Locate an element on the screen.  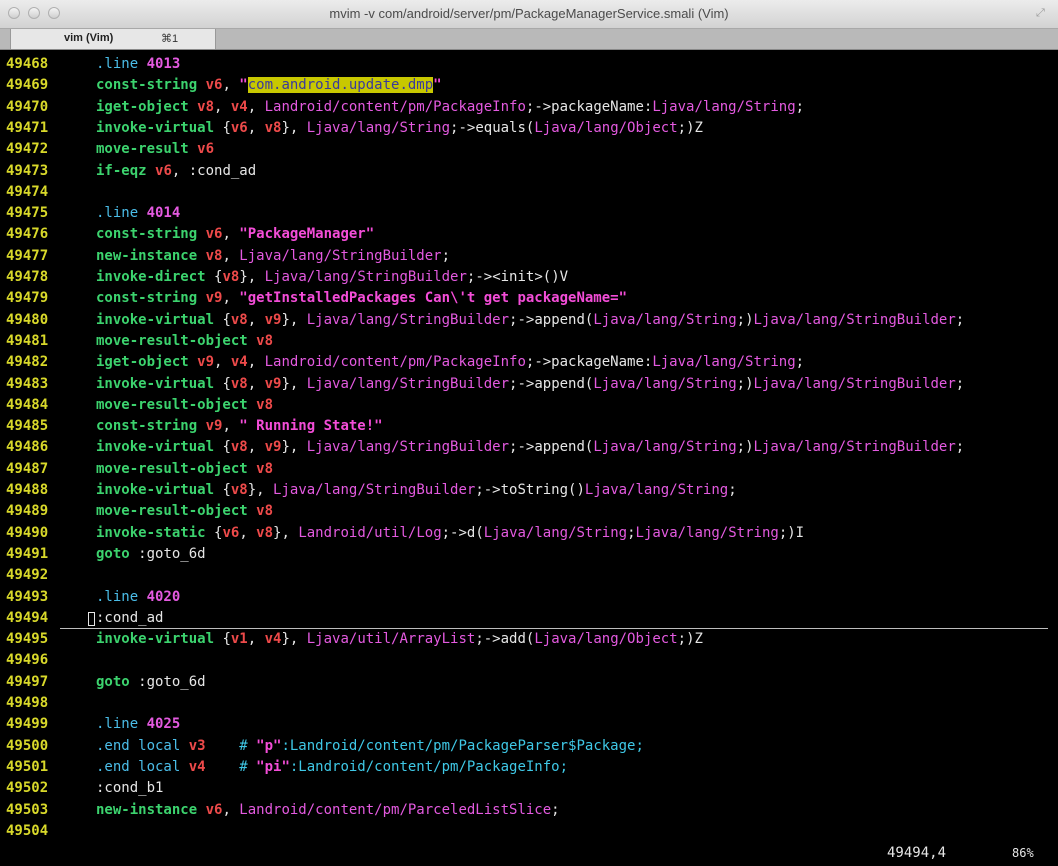
code-line: 49475 .line 4014 is located at coordinates (529, 213).